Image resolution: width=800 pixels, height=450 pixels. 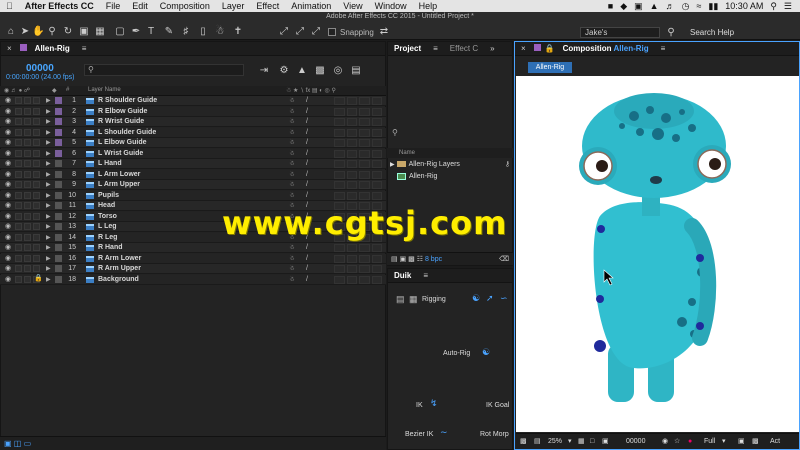 What do you see at coordinates (444, 432) in the screenshot?
I see `bezier-ik-icon: ∼` at bounding box center [444, 432].